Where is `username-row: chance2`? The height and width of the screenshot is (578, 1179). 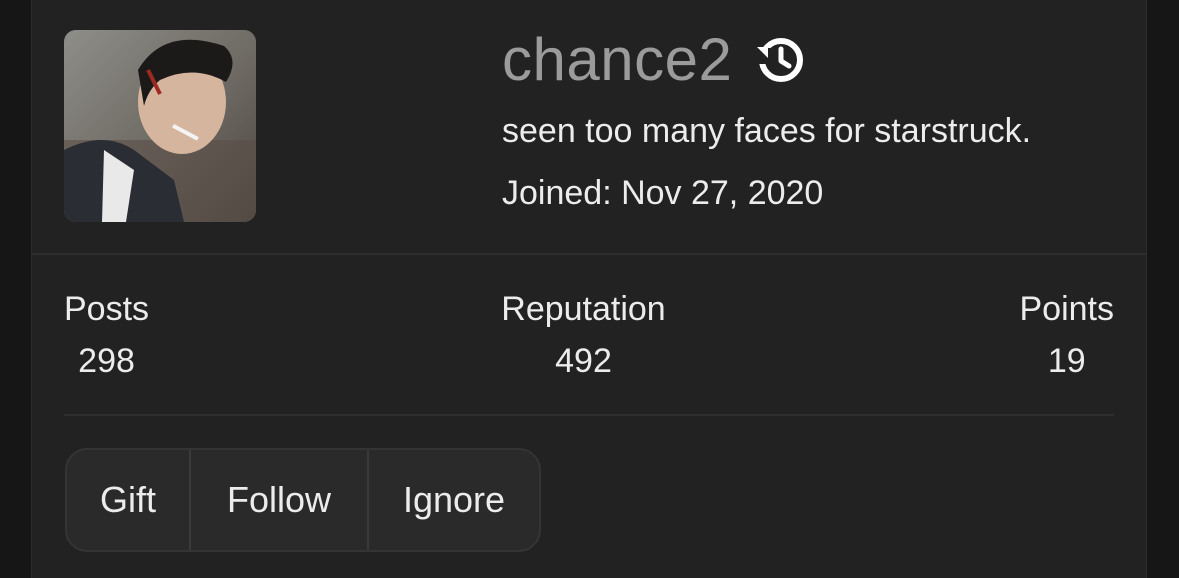
username-row: chance2 is located at coordinates (654, 60).